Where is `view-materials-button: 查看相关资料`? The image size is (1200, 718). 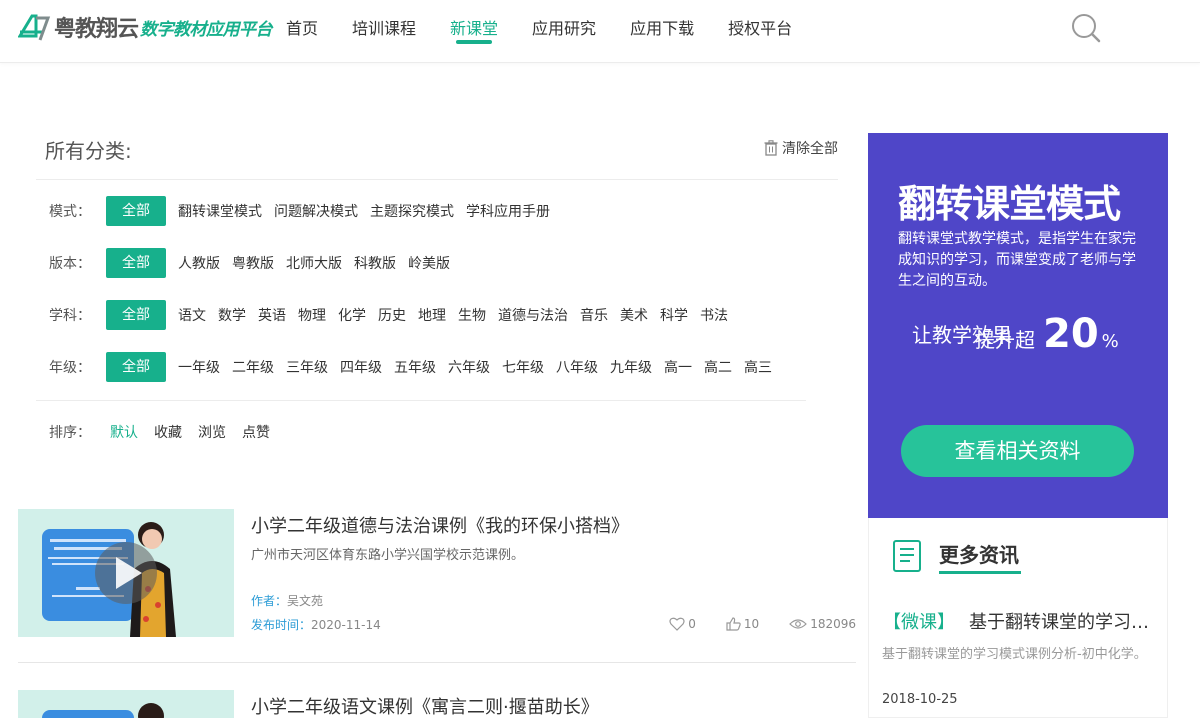 view-materials-button: 查看相关资料 is located at coordinates (1017, 451).